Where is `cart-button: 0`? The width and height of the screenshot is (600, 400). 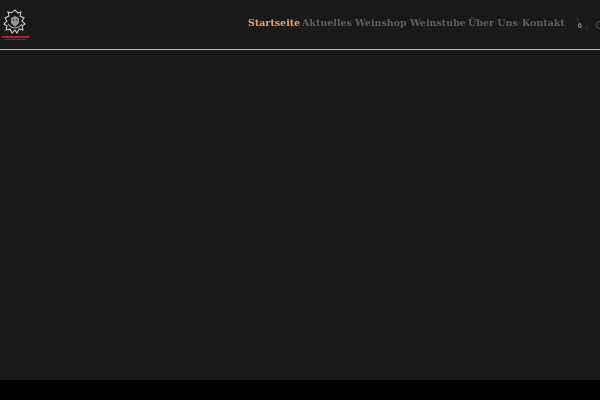 cart-button: 0 is located at coordinates (583, 26).